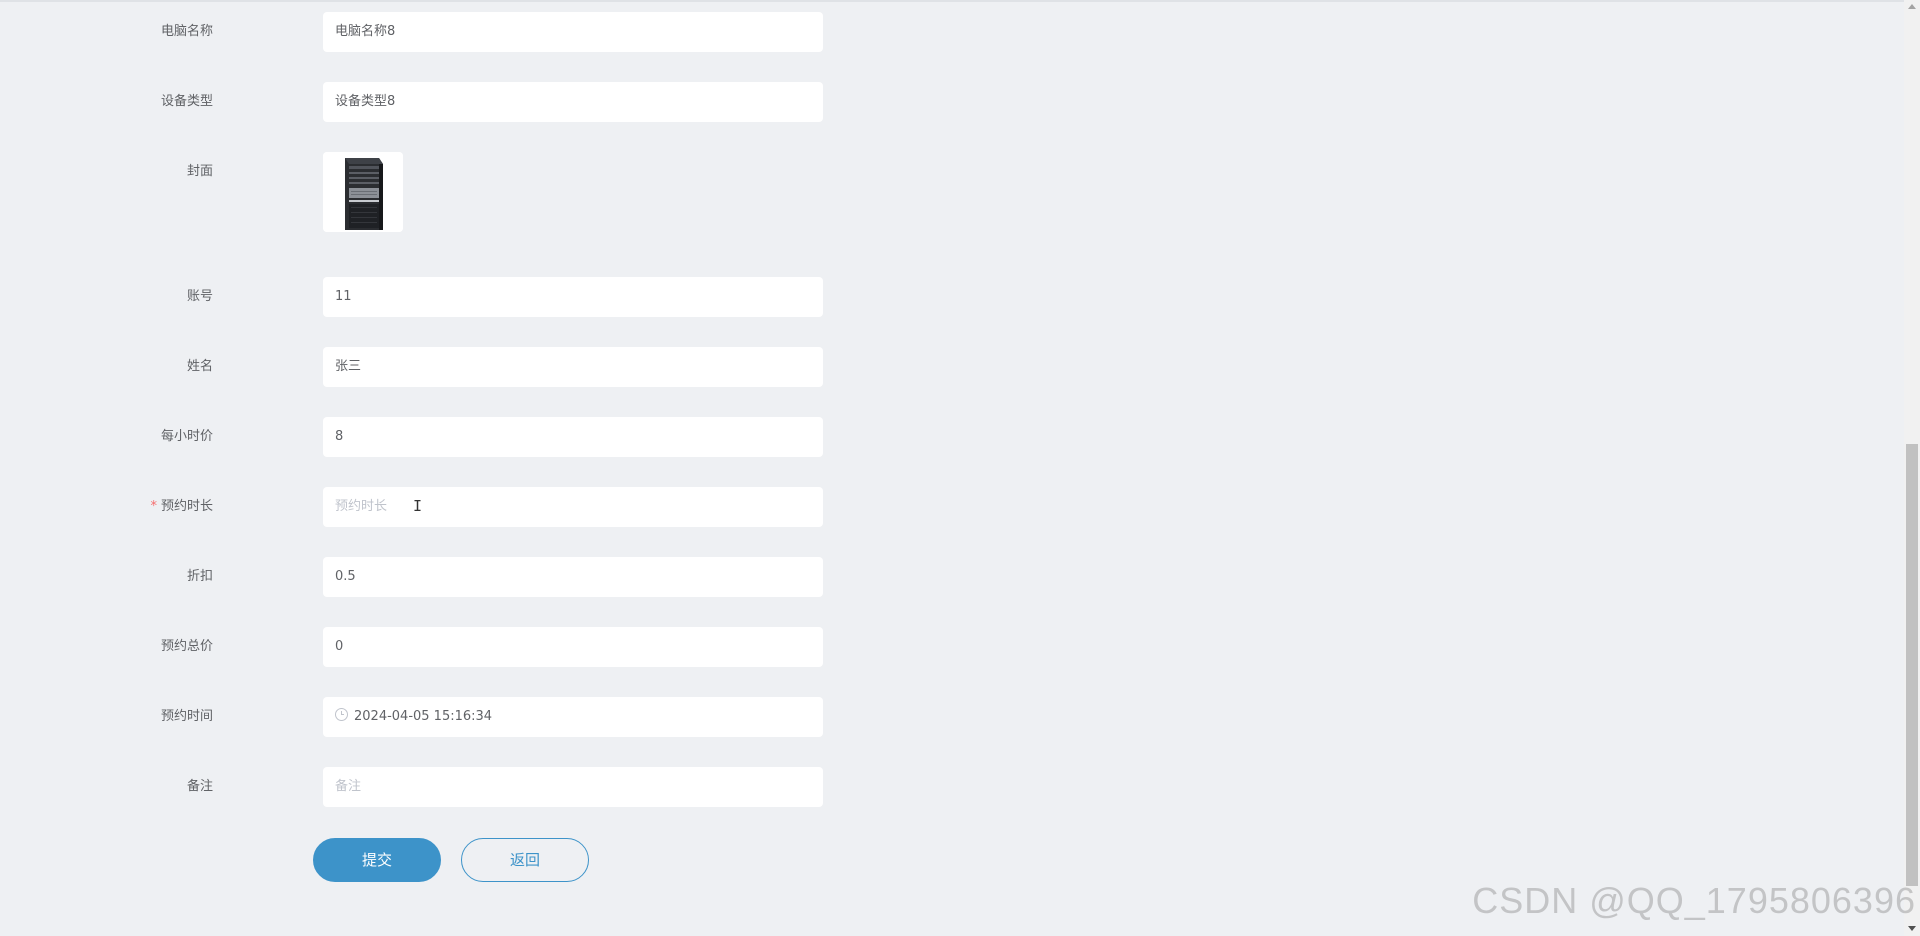 Image resolution: width=1920 pixels, height=936 pixels. I want to click on submit-button: 提交, so click(377, 860).